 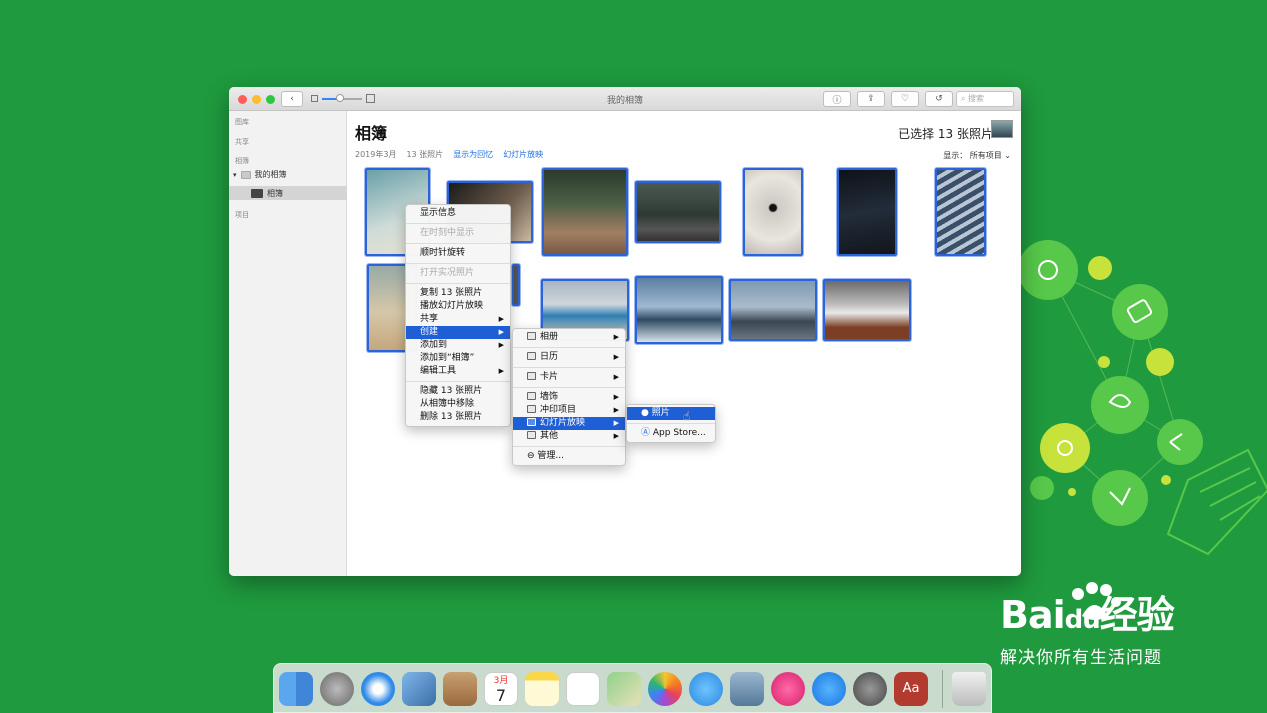 I want to click on menu-item-share: 共享 ▶, so click(x=458, y=319).